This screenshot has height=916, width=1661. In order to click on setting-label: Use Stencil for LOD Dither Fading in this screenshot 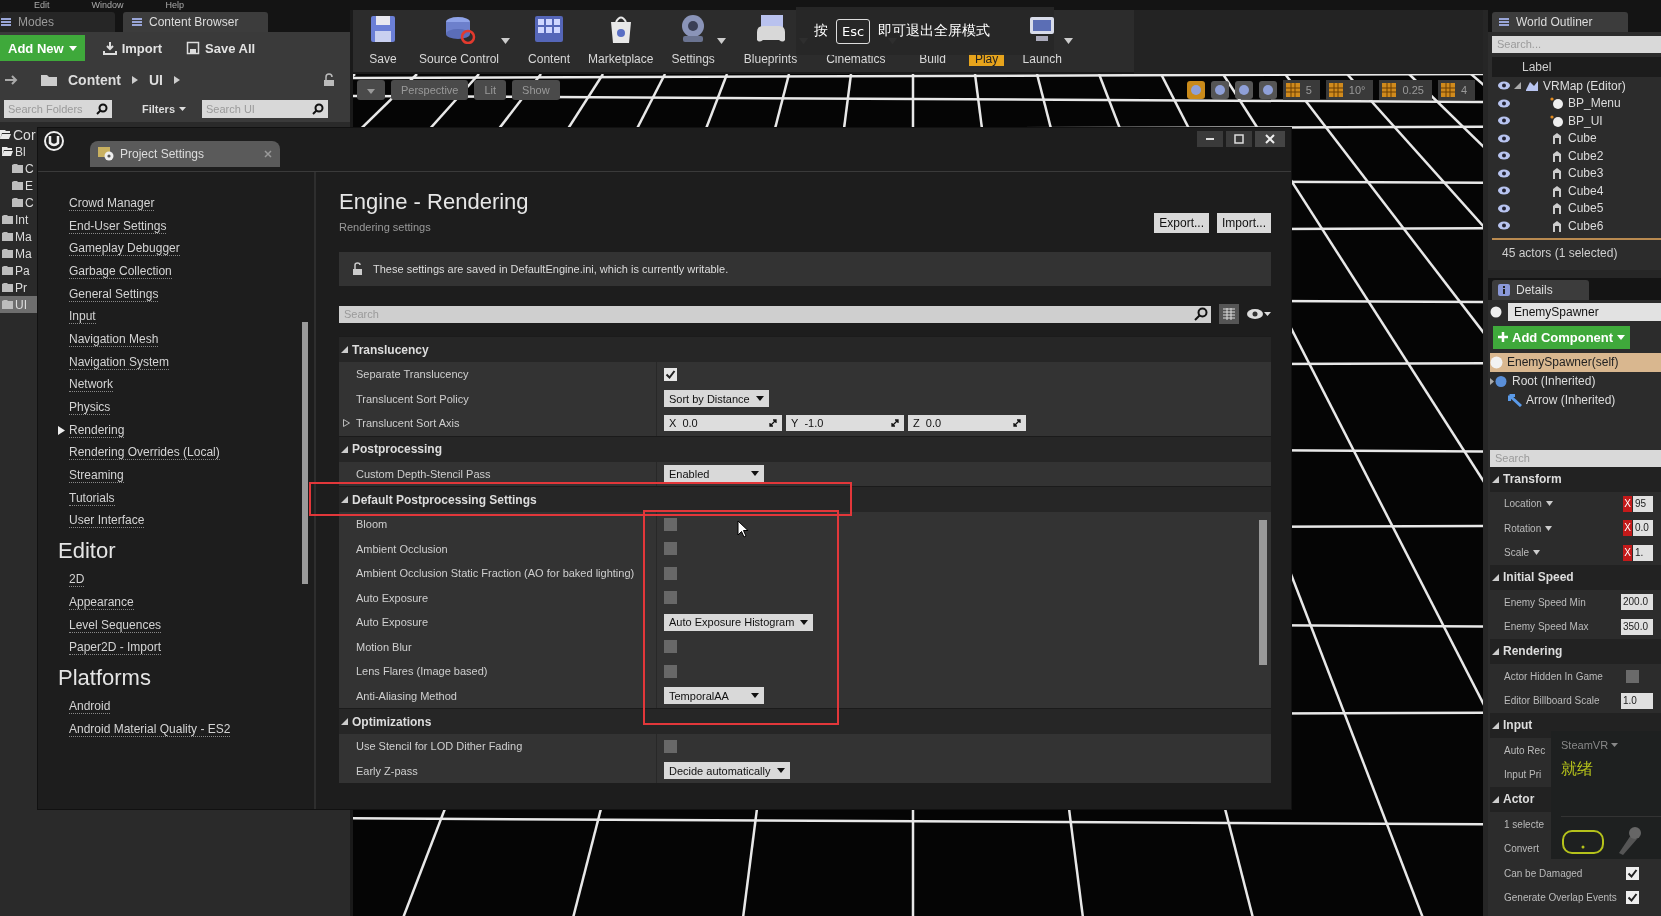, I will do `click(439, 746)`.